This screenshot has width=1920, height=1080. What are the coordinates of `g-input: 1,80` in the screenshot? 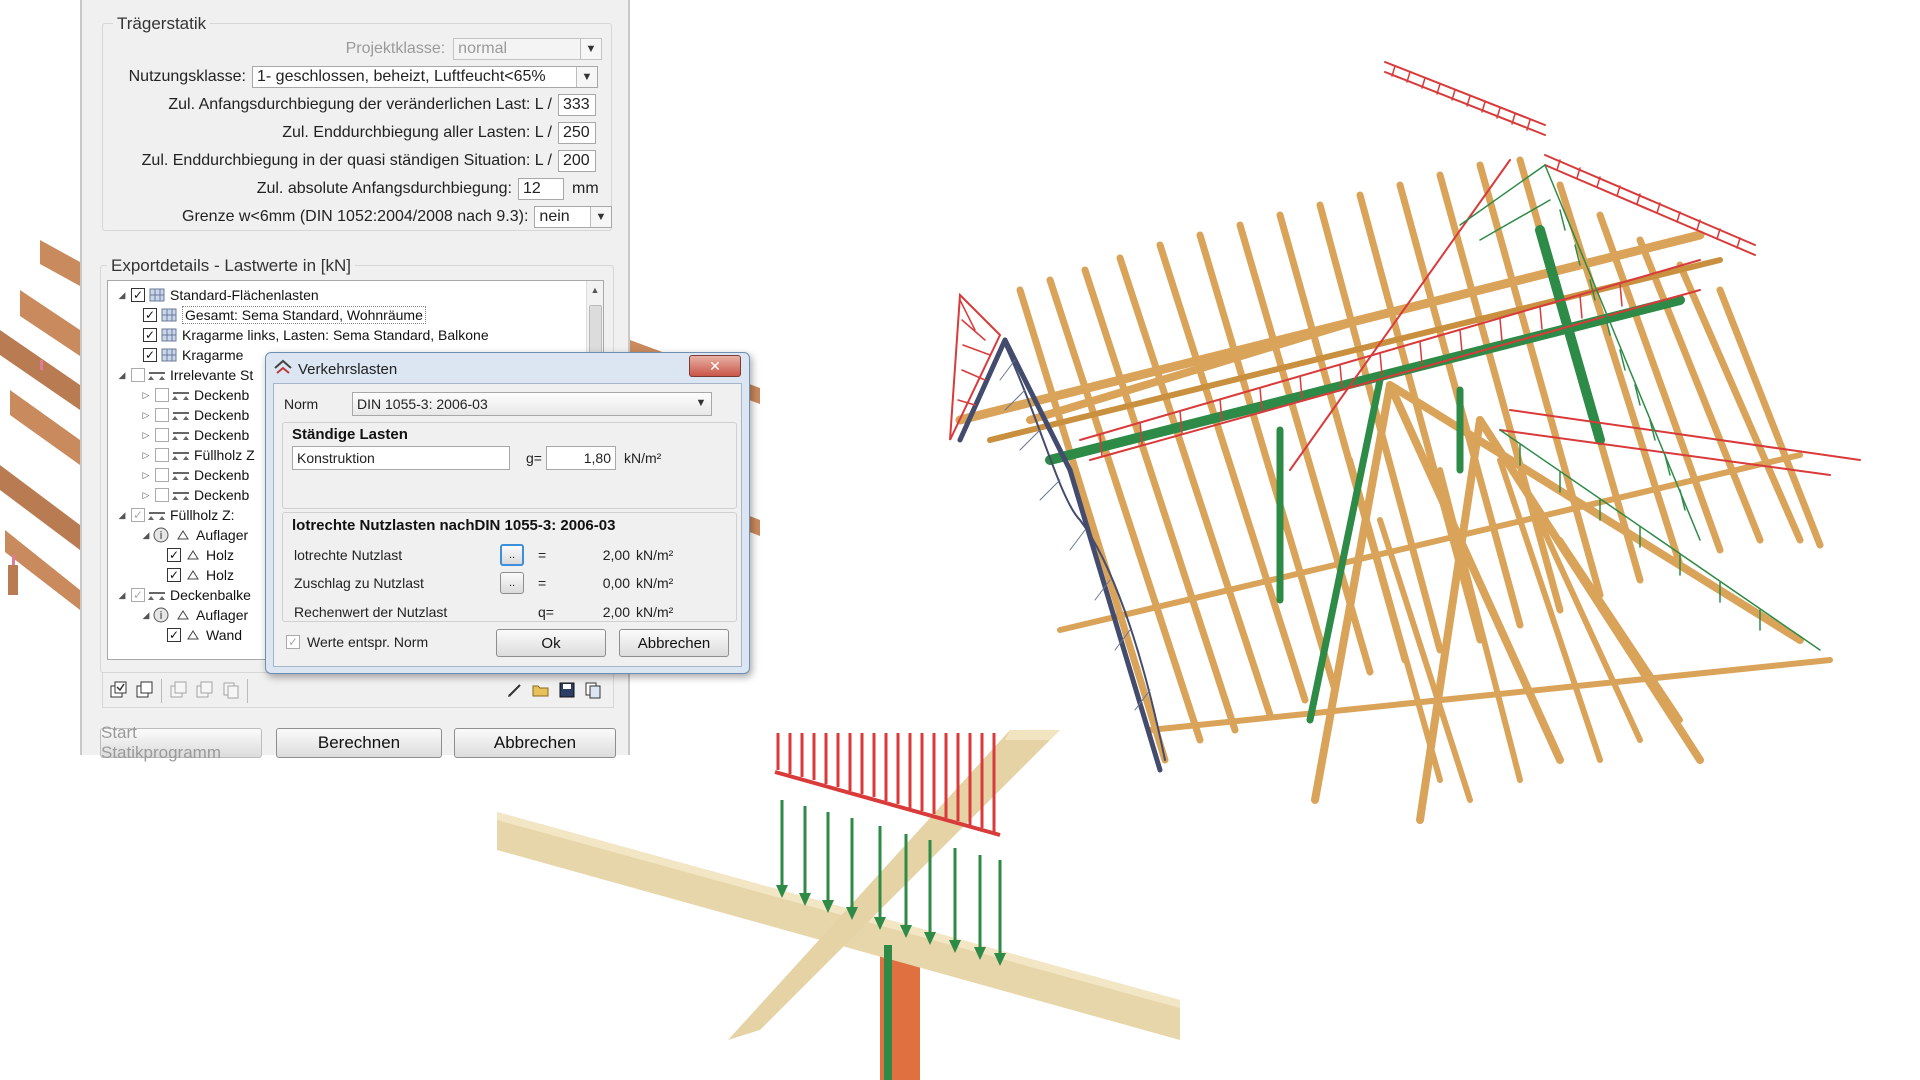 It's located at (581, 458).